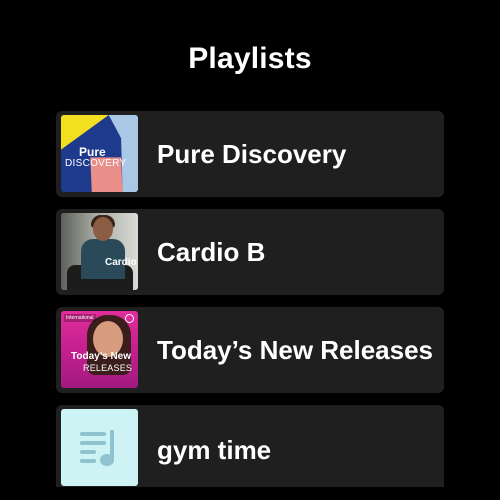 The height and width of the screenshot is (500, 500). I want to click on music-note-list-icon, so click(96, 447).